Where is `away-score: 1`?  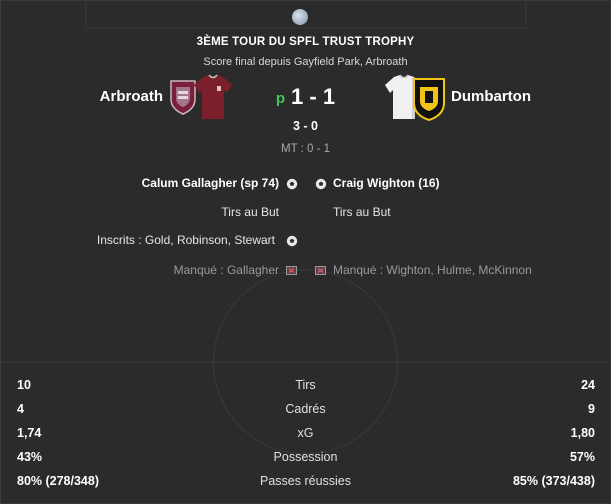
away-score: 1 is located at coordinates (329, 96).